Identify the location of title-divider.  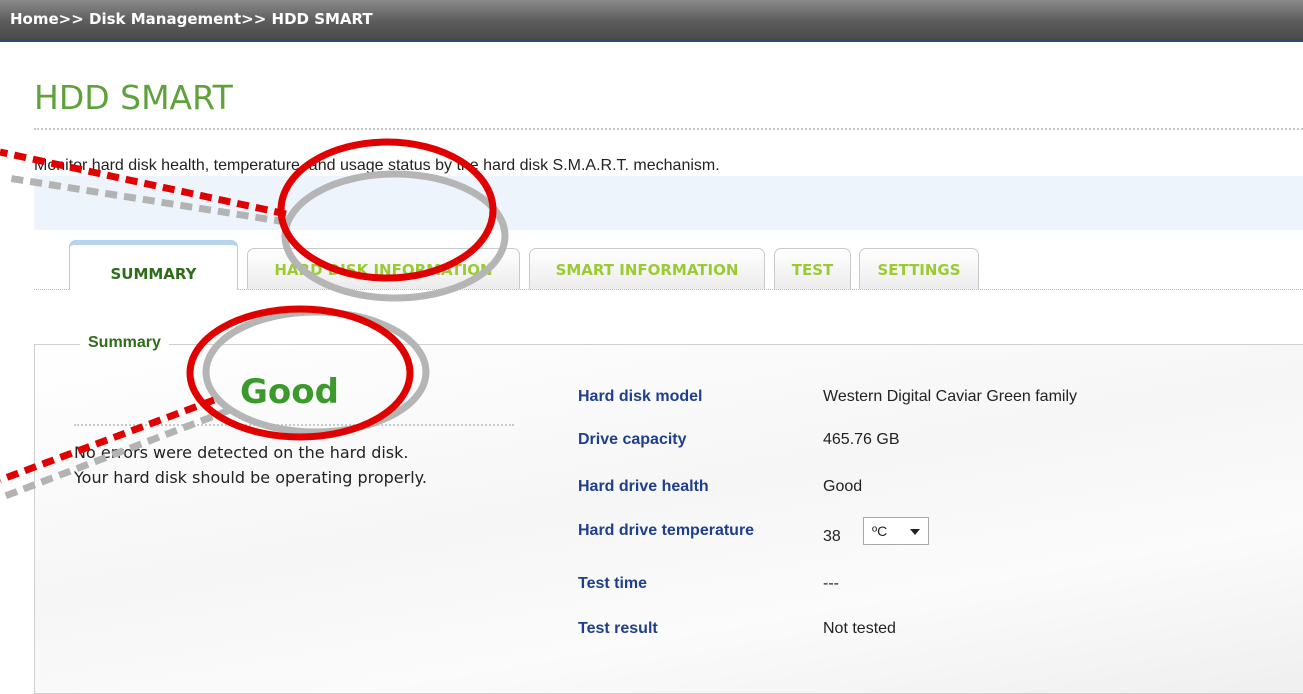
(668, 129).